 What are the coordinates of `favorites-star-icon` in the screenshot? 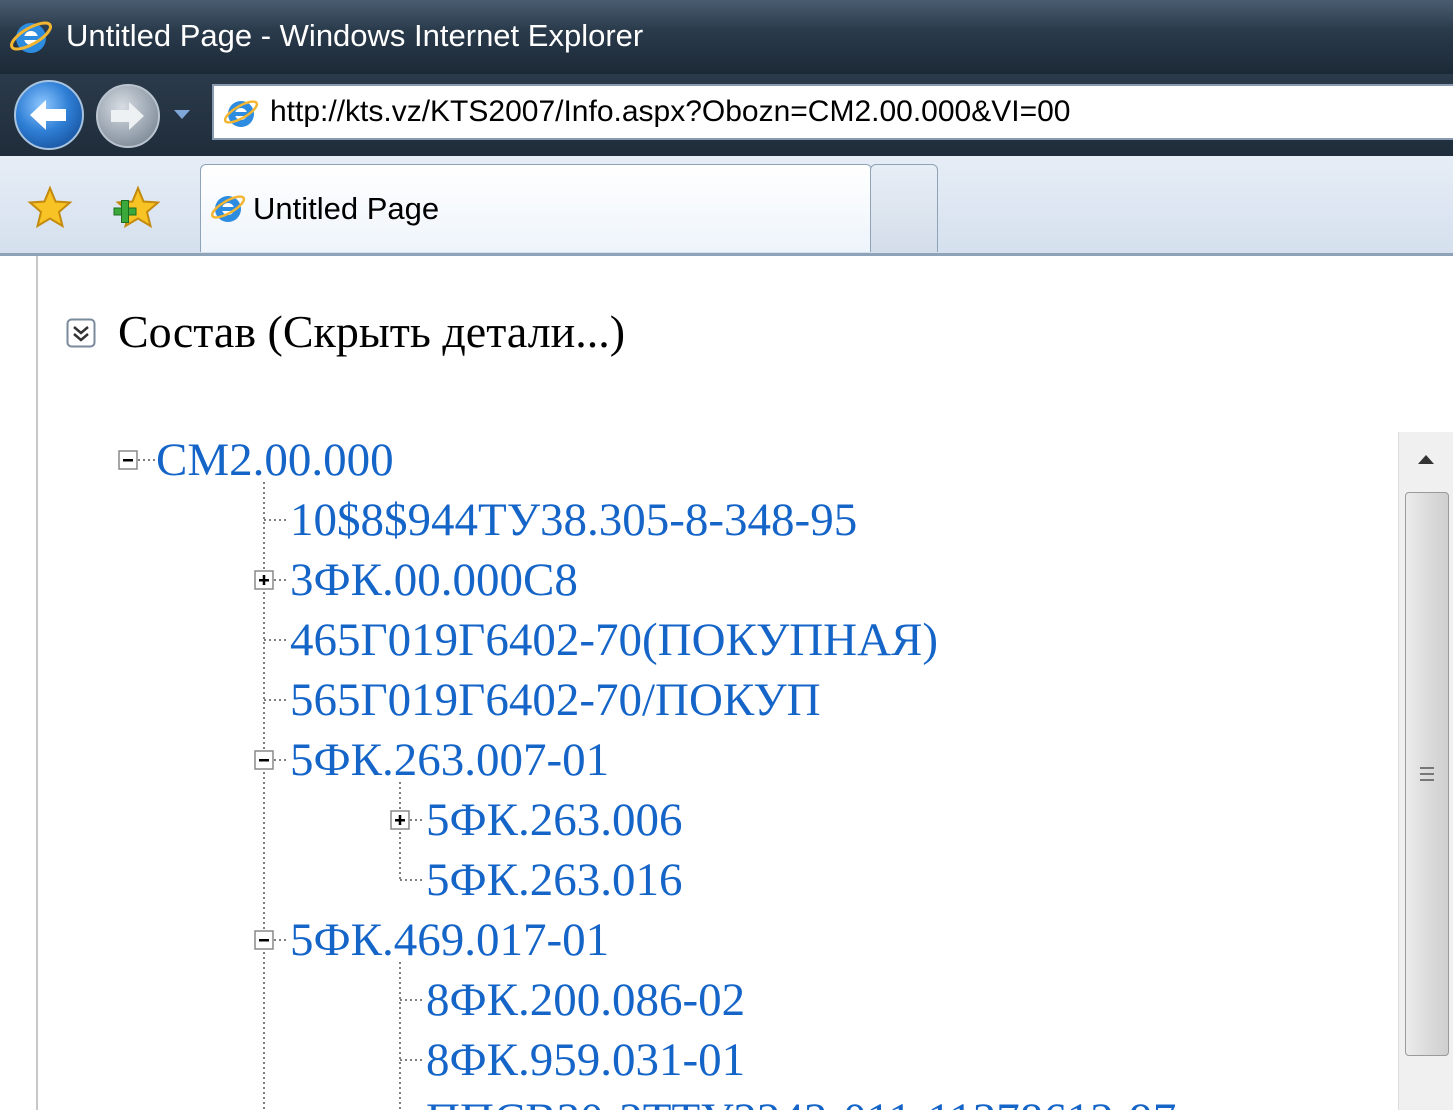 It's located at (50, 208).